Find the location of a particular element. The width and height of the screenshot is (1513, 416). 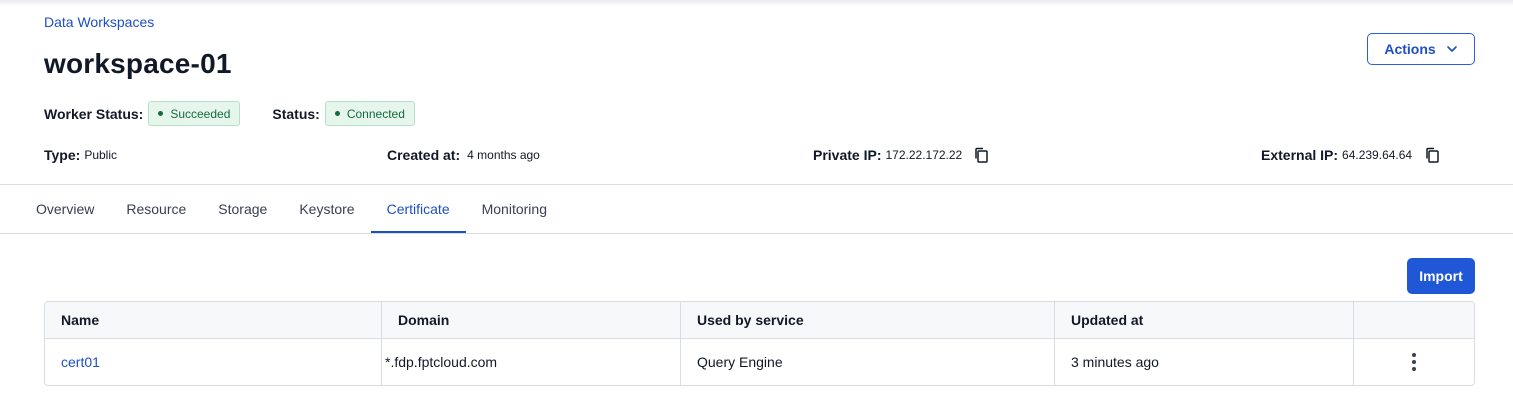

table-header-row: Name Domain Used by service Updated at is located at coordinates (759, 320).